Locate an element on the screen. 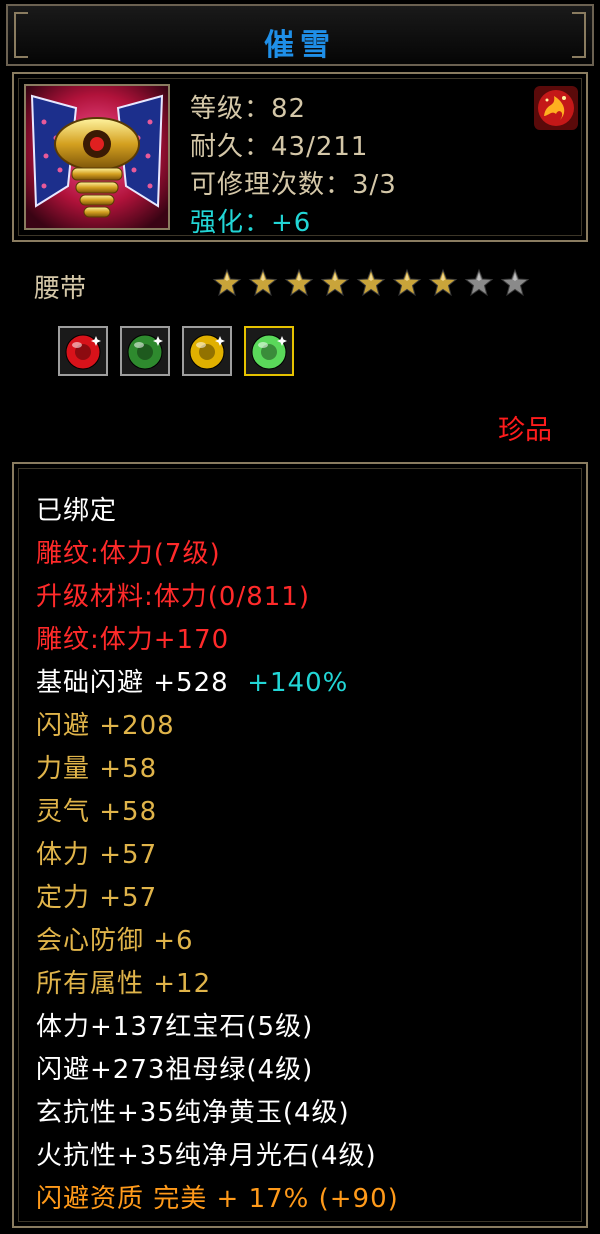 This screenshot has height=1234, width=600. dodge-aptitude: 闪避资质 完美 + 17% (+90) is located at coordinates (217, 1199).